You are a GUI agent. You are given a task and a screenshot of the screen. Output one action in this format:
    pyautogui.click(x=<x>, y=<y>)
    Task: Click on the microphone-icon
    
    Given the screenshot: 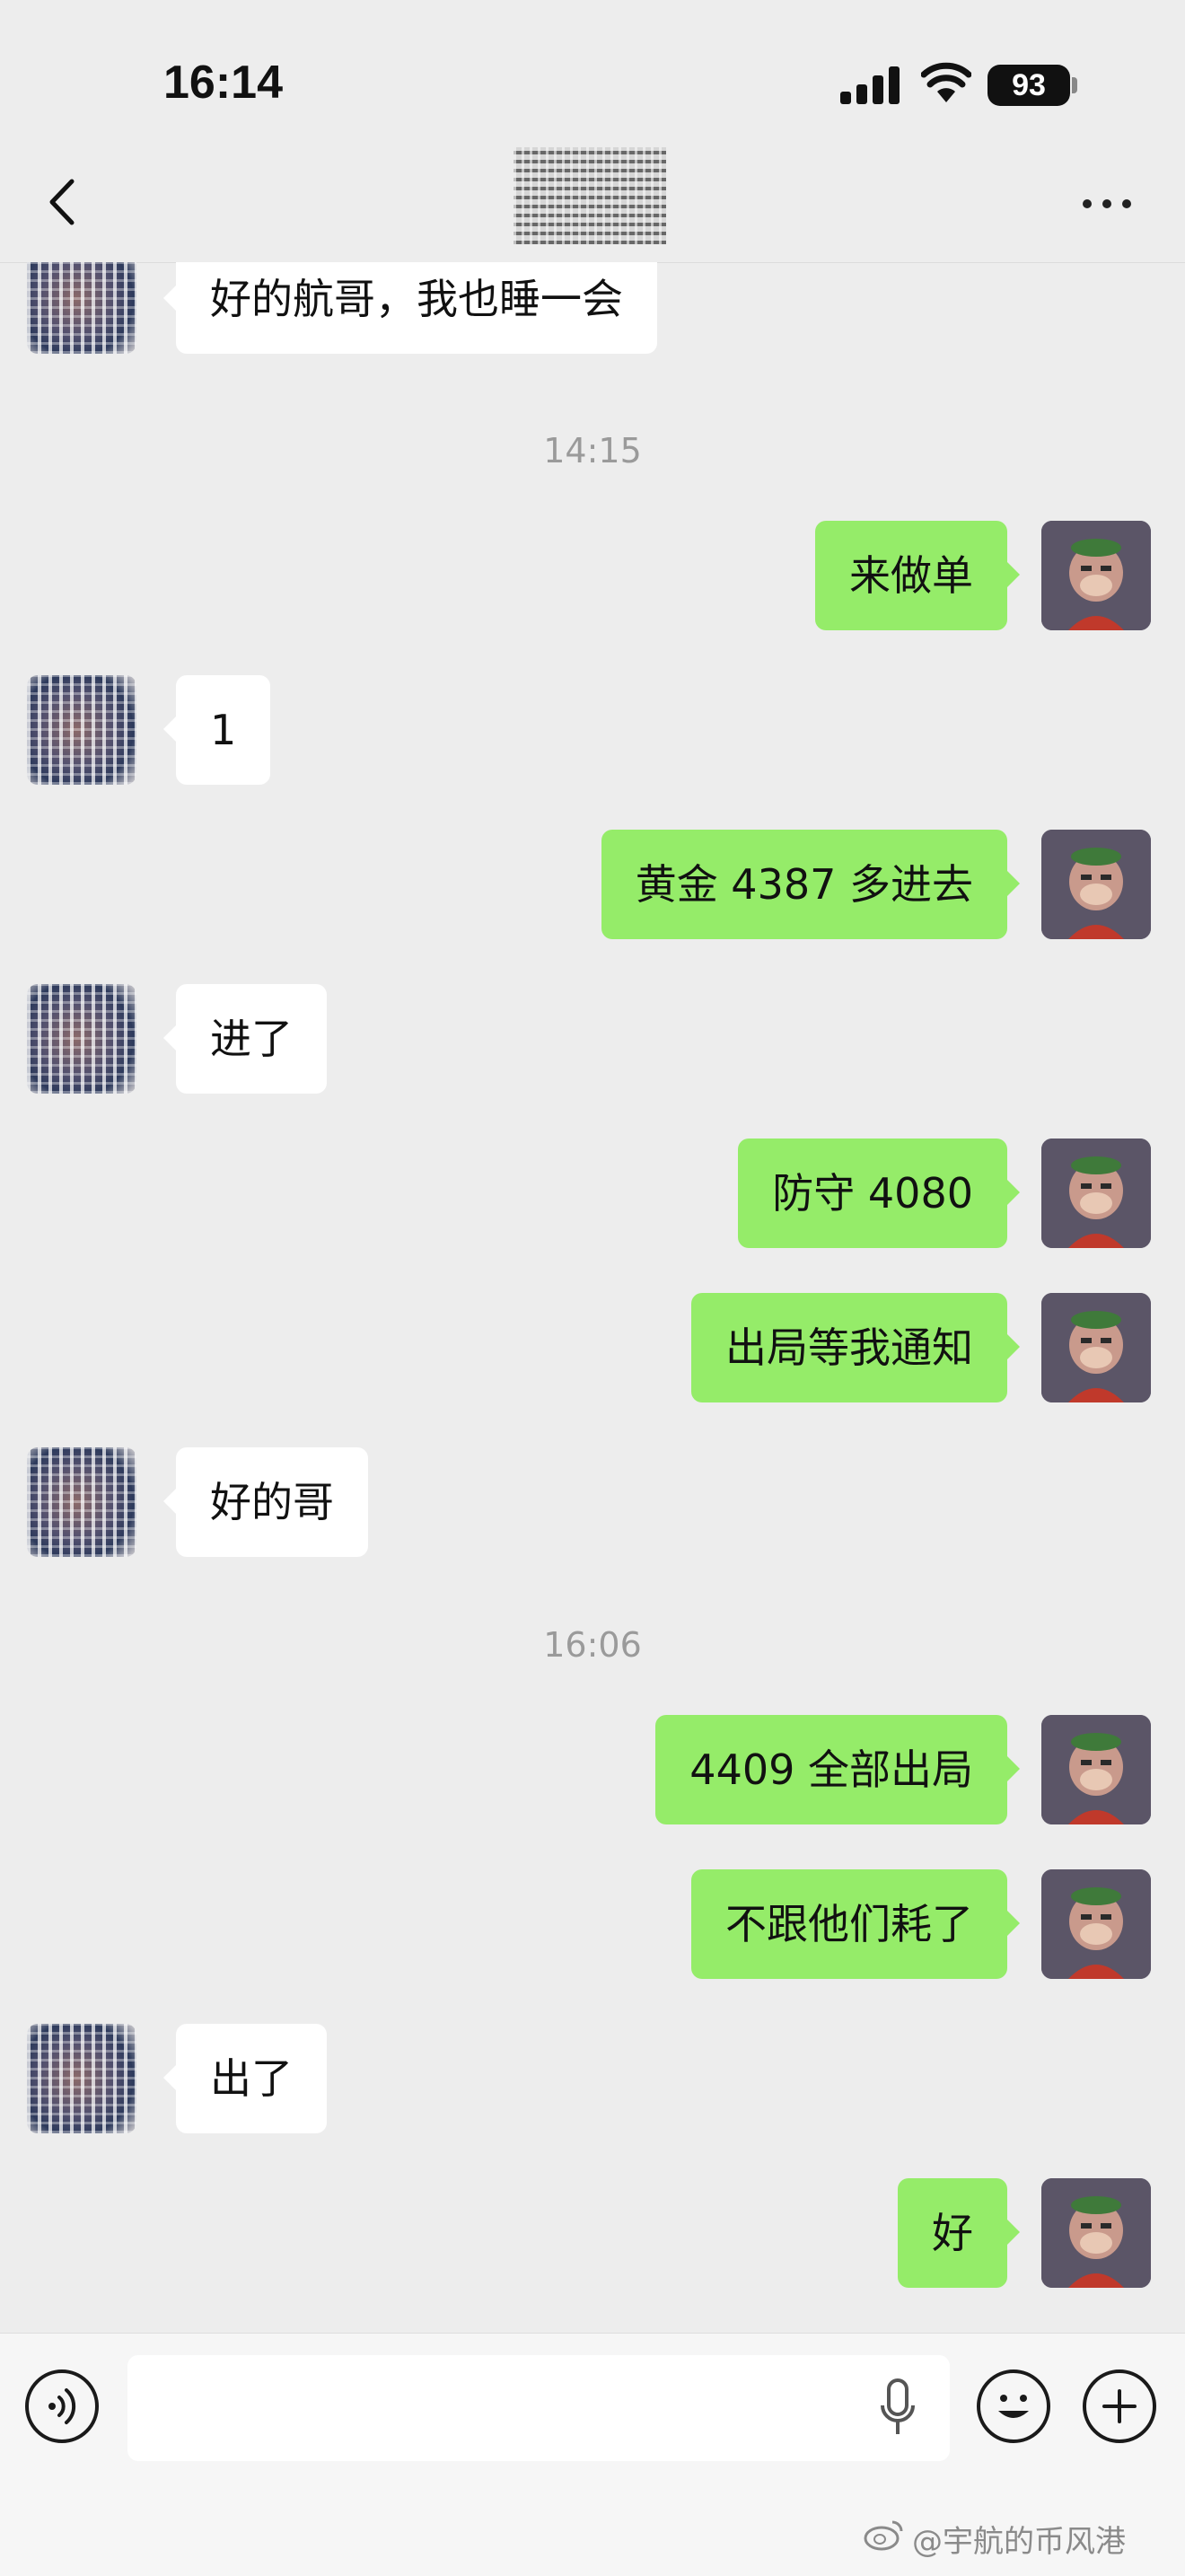 What is the action you would take?
    pyautogui.click(x=898, y=2408)
    